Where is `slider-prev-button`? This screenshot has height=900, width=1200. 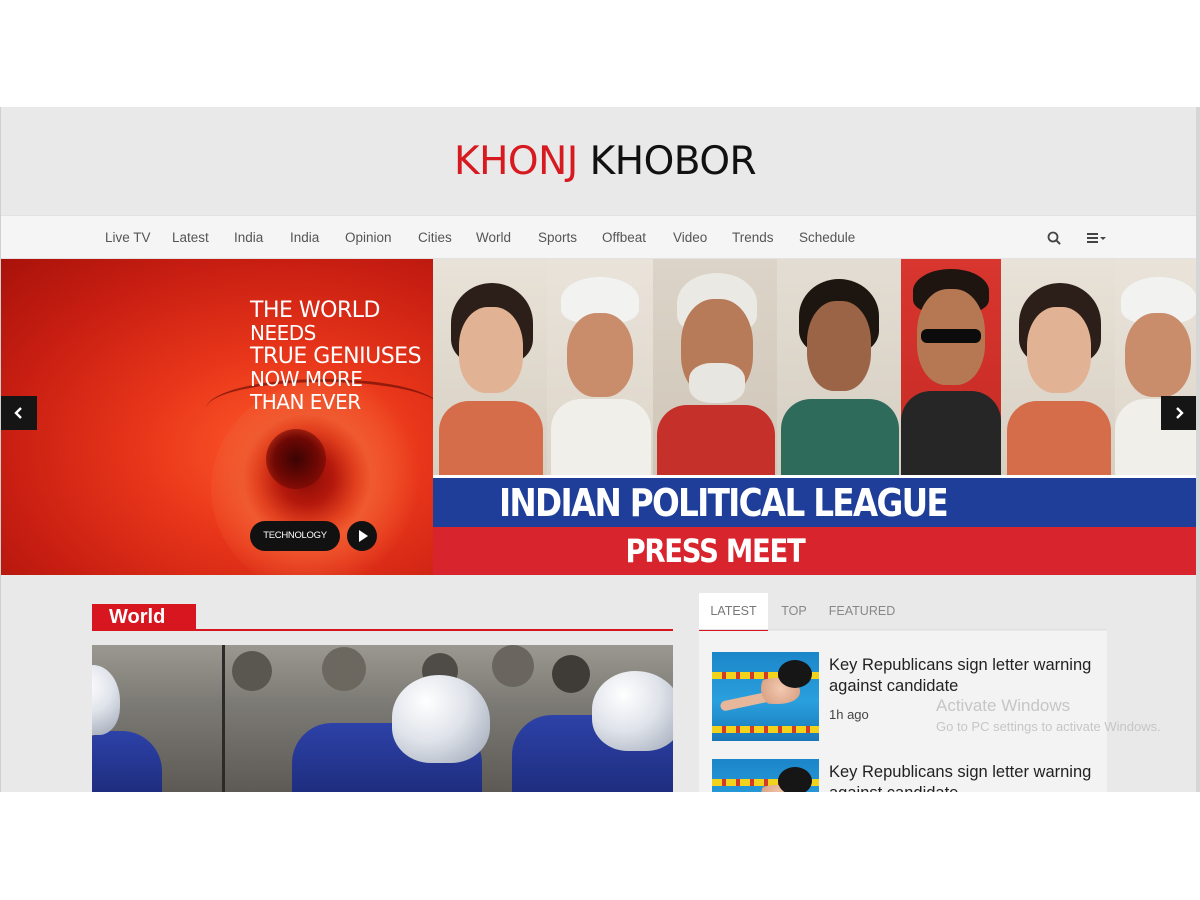 slider-prev-button is located at coordinates (19, 413).